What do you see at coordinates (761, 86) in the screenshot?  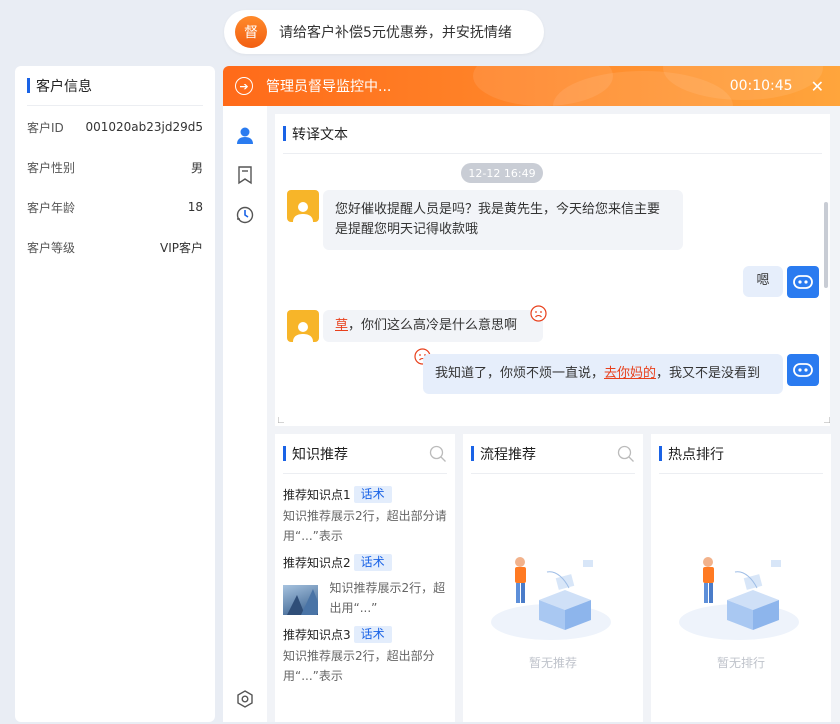 I see `call-timer: 00:10:45` at bounding box center [761, 86].